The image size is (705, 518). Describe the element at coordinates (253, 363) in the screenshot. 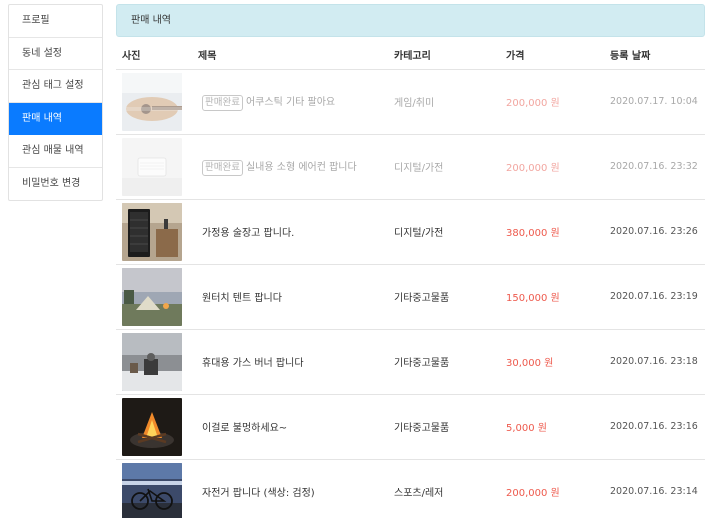

I see `item-title: 휴대용 가스 버너 팝니다` at that location.